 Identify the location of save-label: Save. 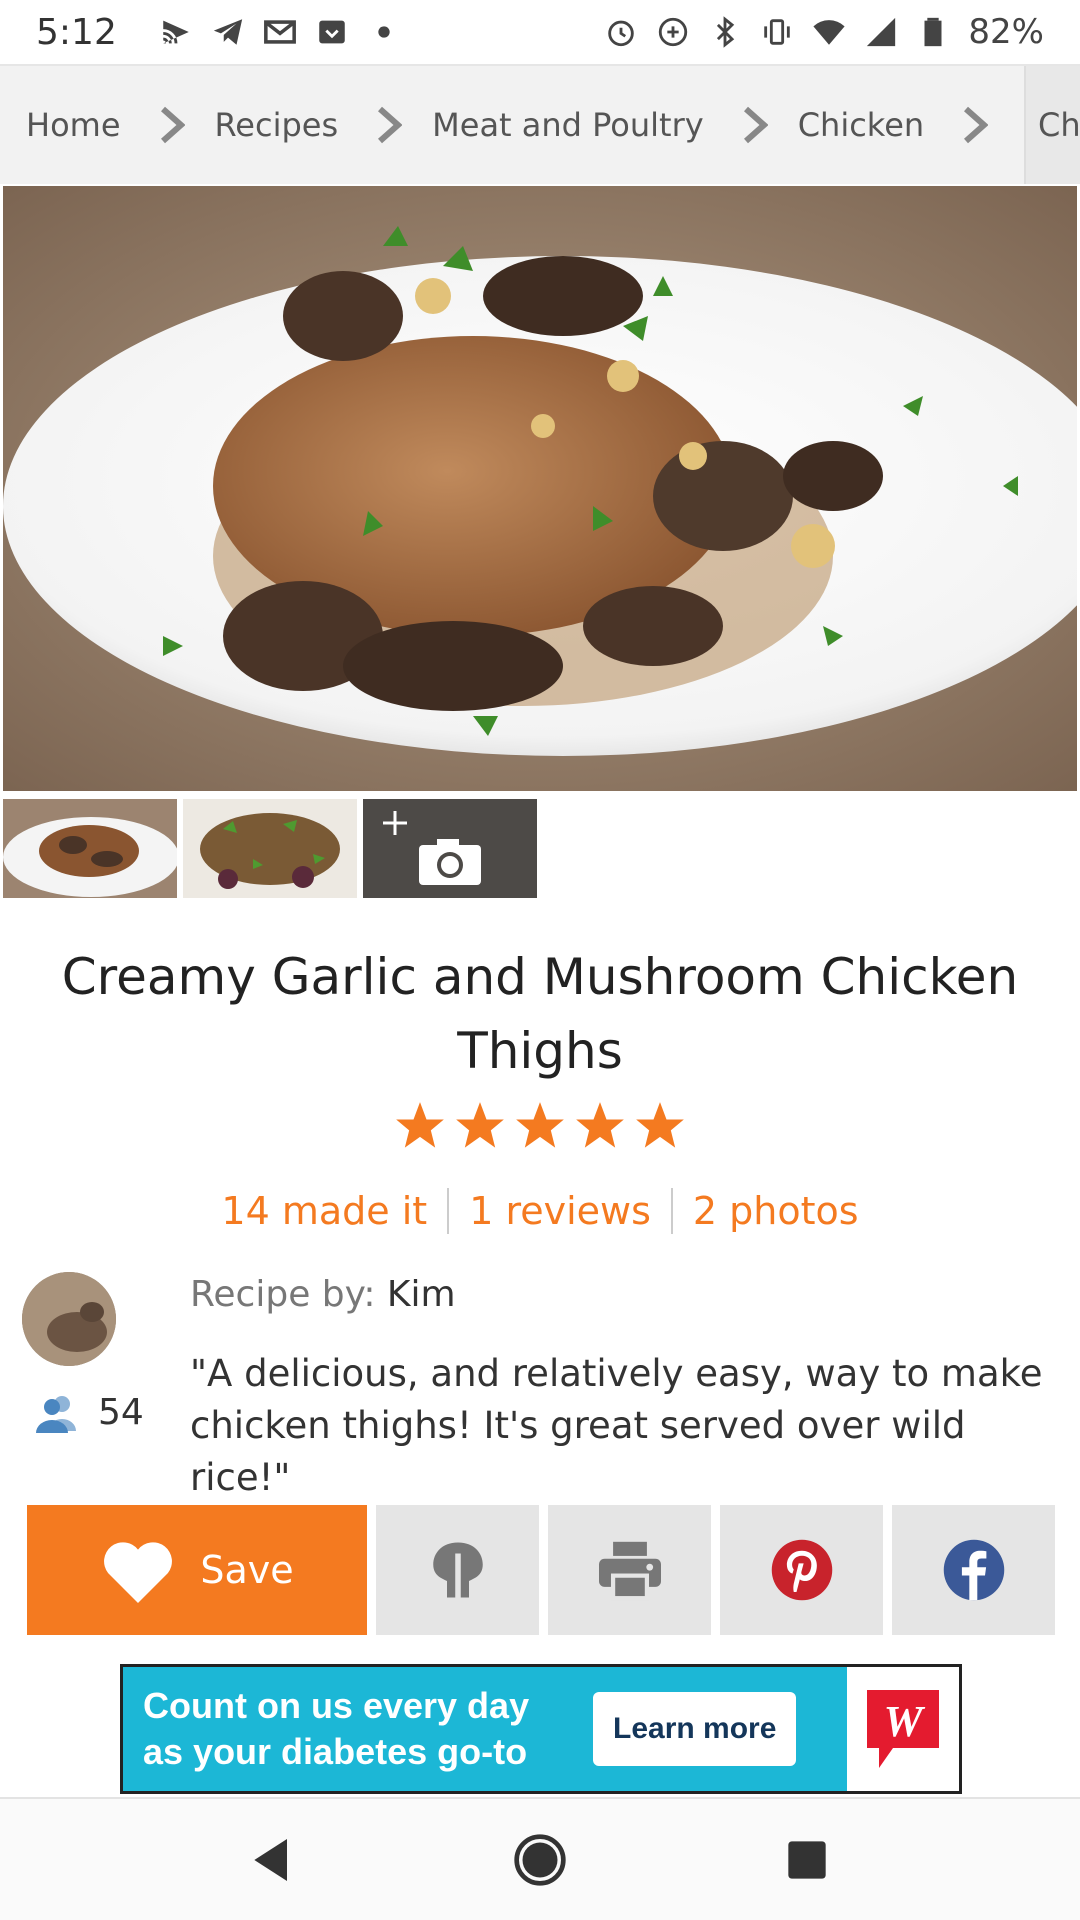
(247, 1570).